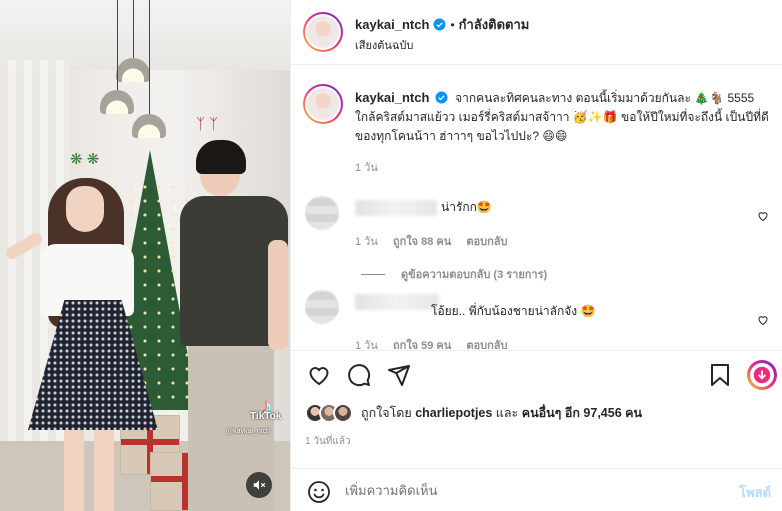 Image resolution: width=782 pixels, height=511 pixels. I want to click on reindeer-antlers-icon: ᛉ ᛉ, so click(207, 124).